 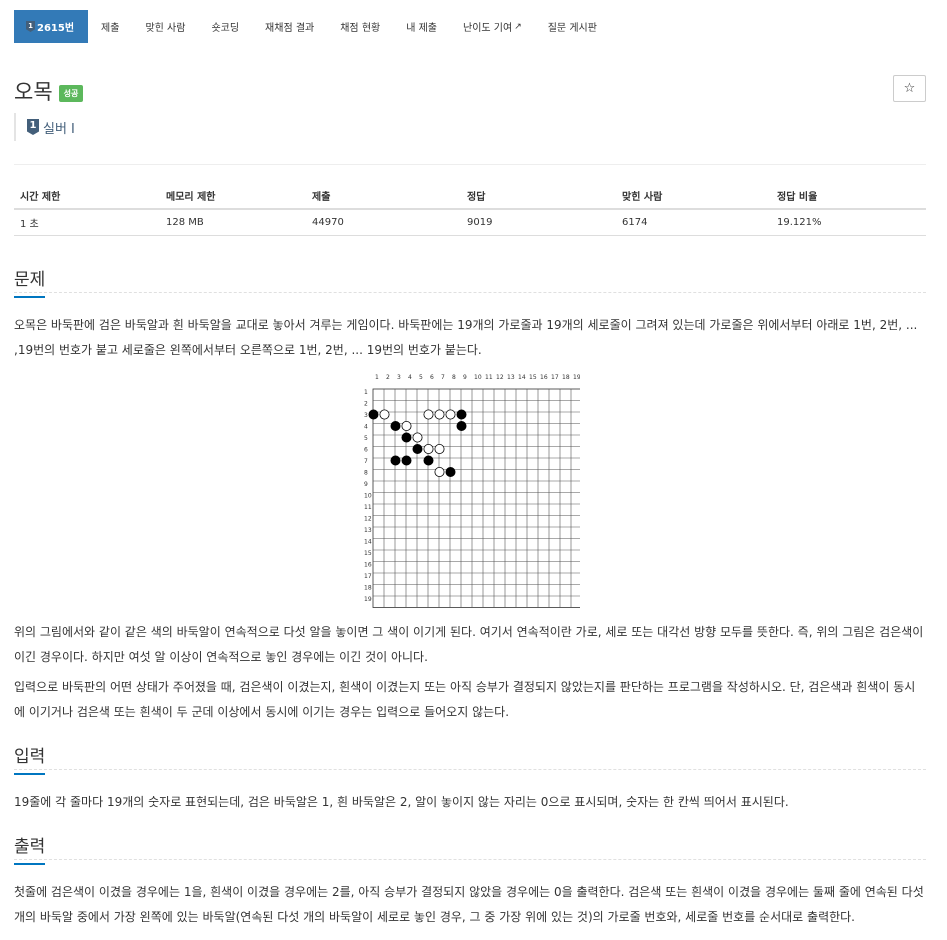 What do you see at coordinates (366, 450) in the screenshot?
I see `row-number-label: 6` at bounding box center [366, 450].